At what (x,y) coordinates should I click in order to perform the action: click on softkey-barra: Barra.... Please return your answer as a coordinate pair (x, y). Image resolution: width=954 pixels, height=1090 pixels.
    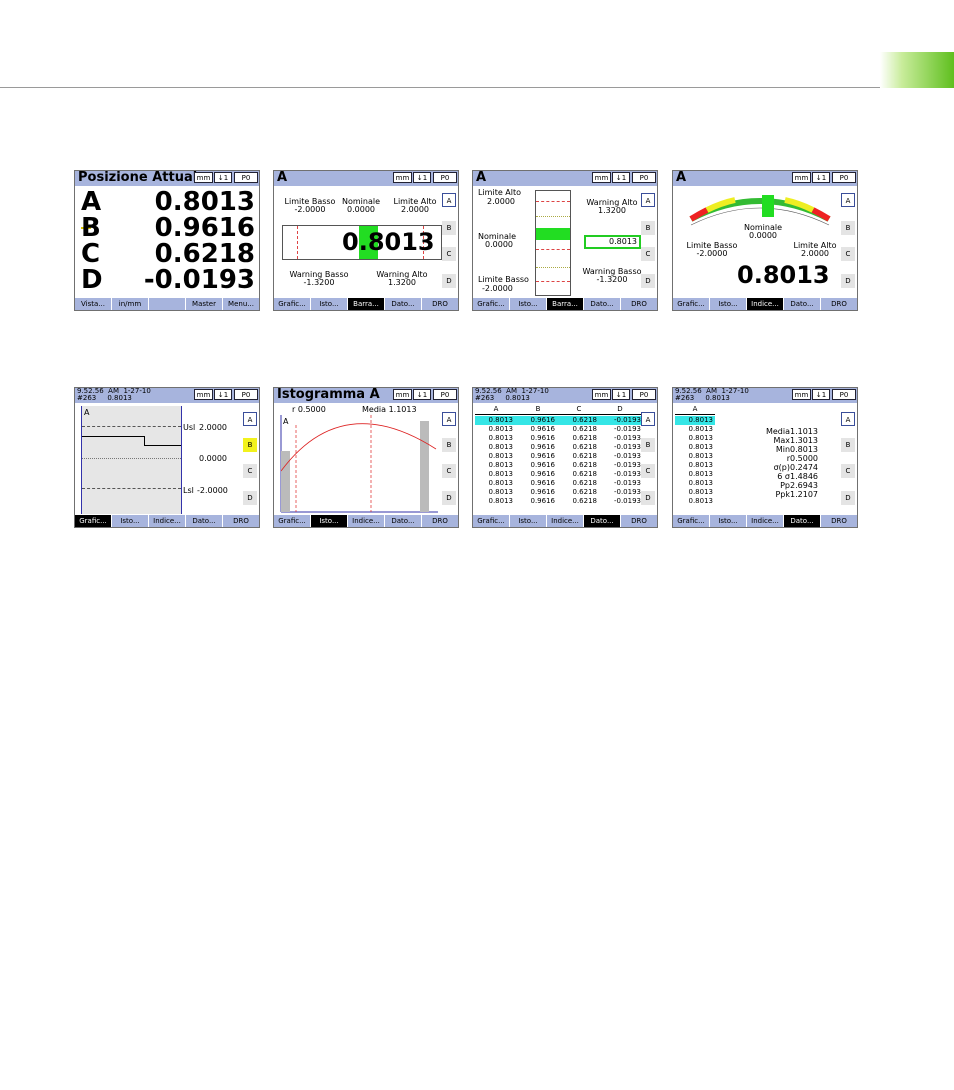
    Looking at the image, I should click on (565, 304).